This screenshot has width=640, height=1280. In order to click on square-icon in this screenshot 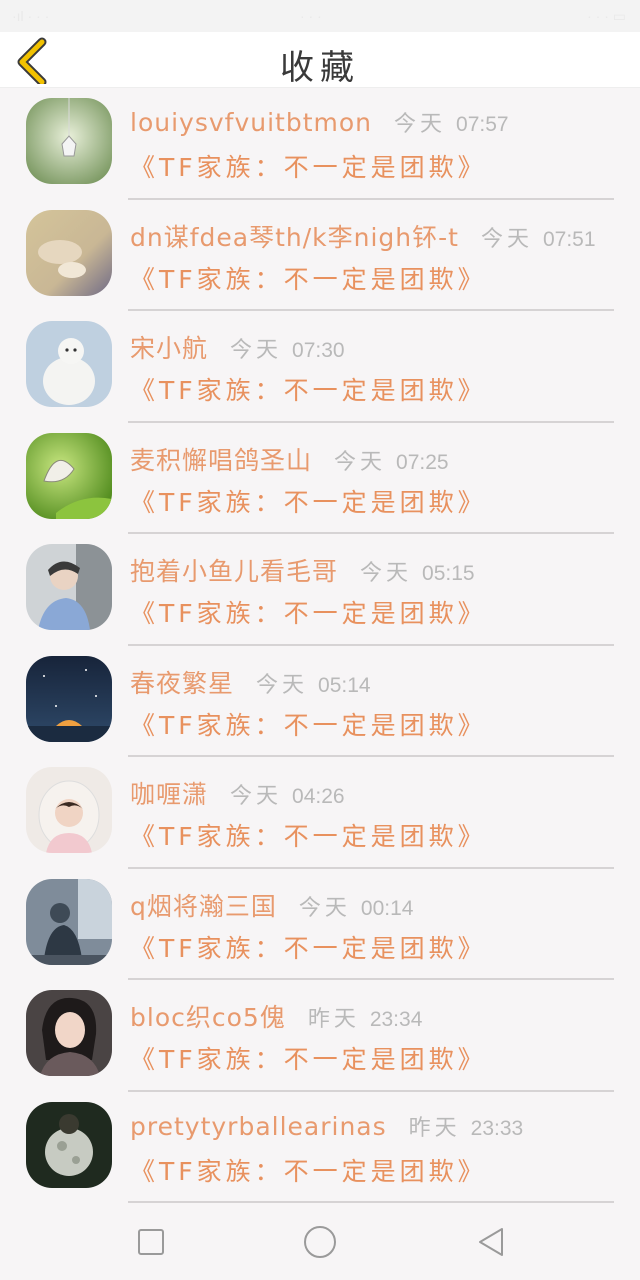, I will do `click(151, 1242)`.